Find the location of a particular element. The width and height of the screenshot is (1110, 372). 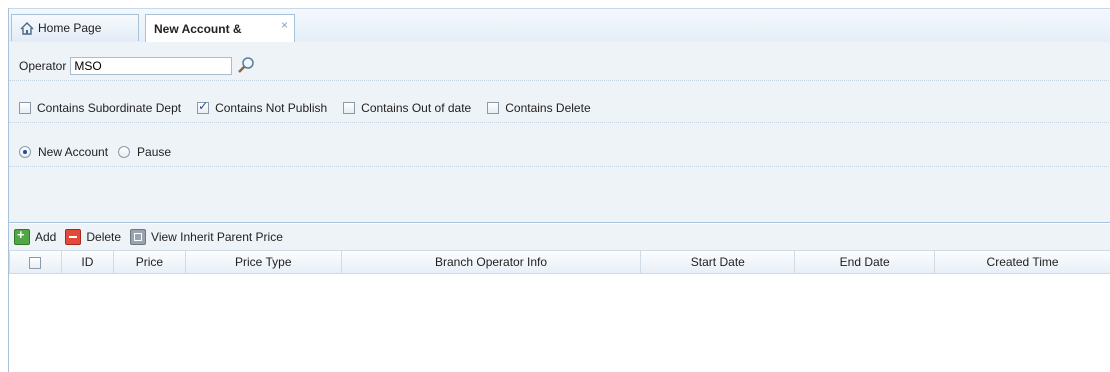

column-header-end-date: End Date is located at coordinates (865, 262).